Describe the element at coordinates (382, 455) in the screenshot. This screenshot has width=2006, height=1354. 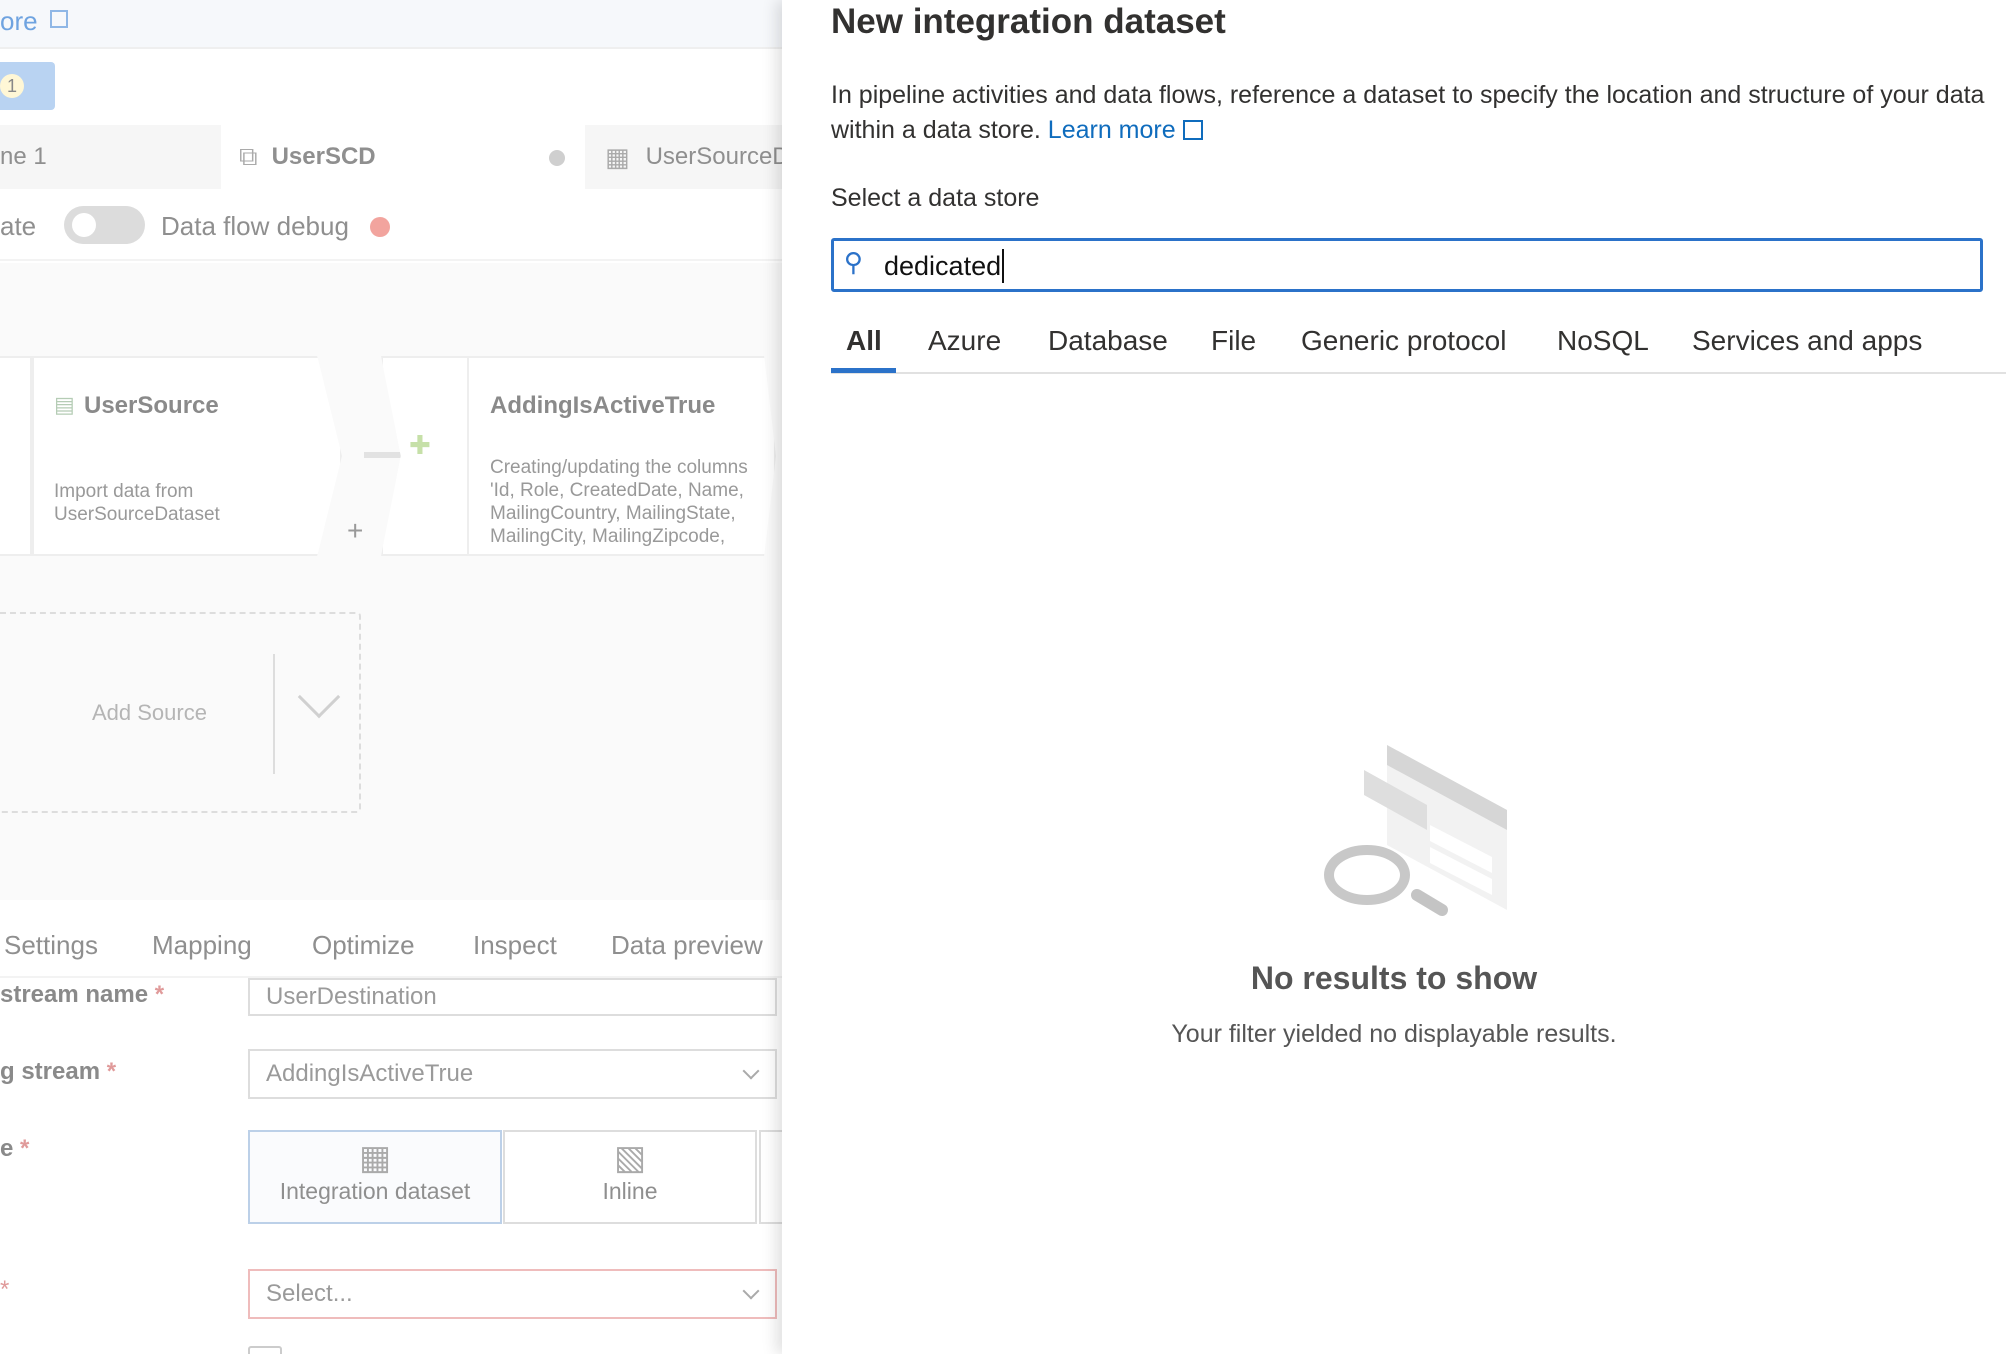
I see `connector` at that location.